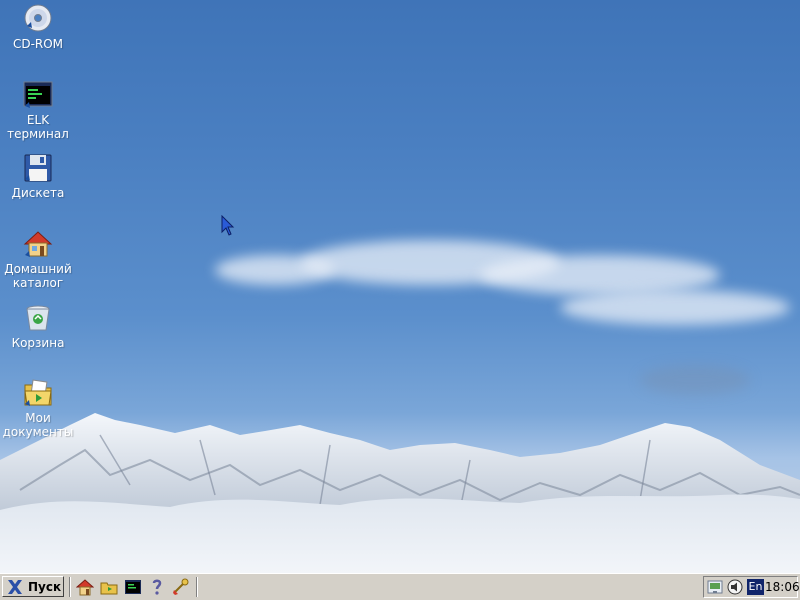  I want to click on quicklaunch-terminal-icon, so click(133, 587).